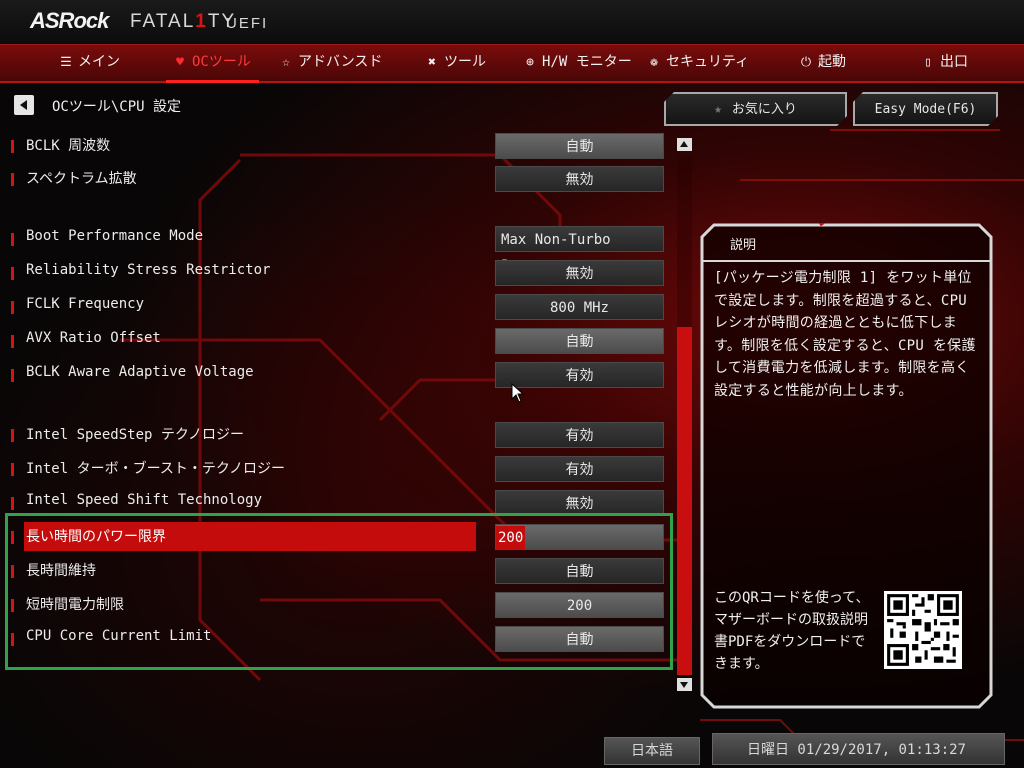 The width and height of the screenshot is (1024, 768). I want to click on exit-door-icon: ▯, so click(928, 62).